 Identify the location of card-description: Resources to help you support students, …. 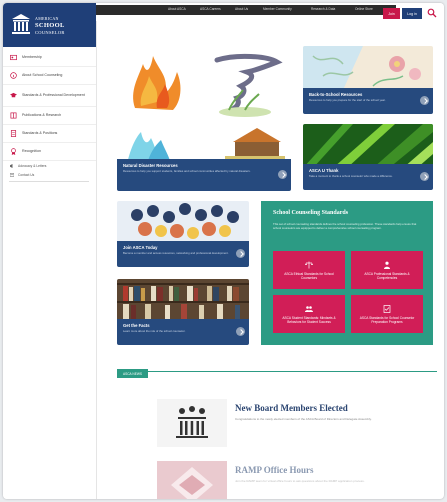
(187, 171).